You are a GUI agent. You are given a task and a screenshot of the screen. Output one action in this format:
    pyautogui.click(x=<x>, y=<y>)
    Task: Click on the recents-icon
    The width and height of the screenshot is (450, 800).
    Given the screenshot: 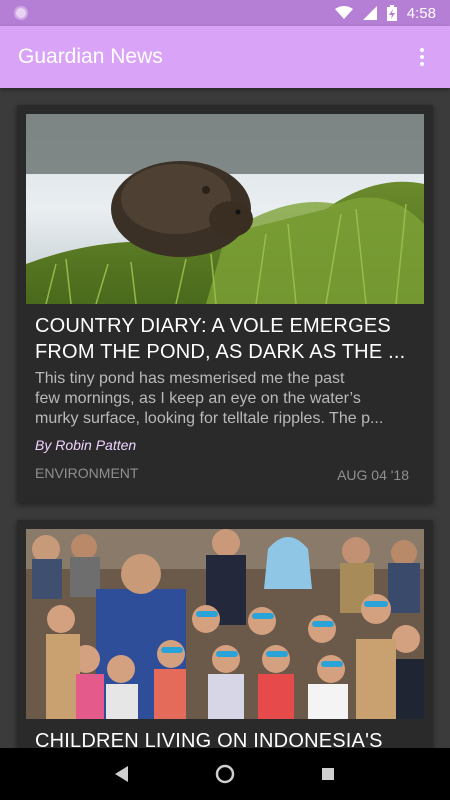 What is the action you would take?
    pyautogui.click(x=328, y=774)
    